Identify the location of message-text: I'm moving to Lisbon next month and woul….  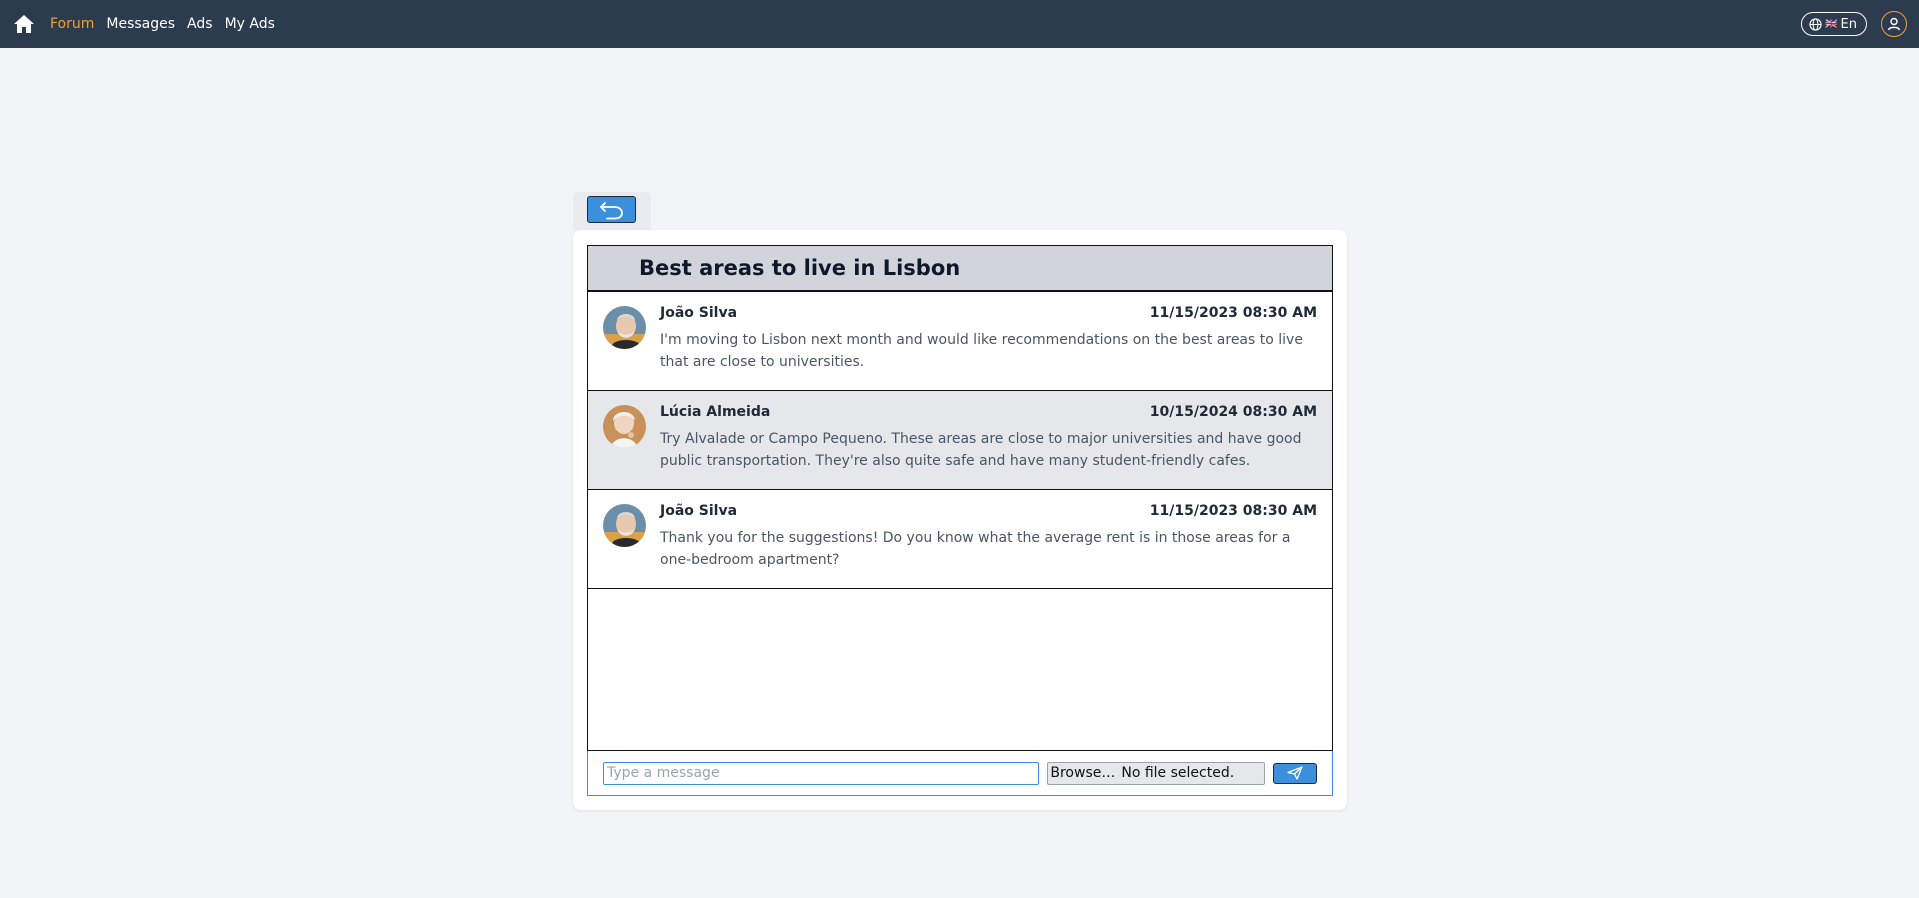
(981, 351).